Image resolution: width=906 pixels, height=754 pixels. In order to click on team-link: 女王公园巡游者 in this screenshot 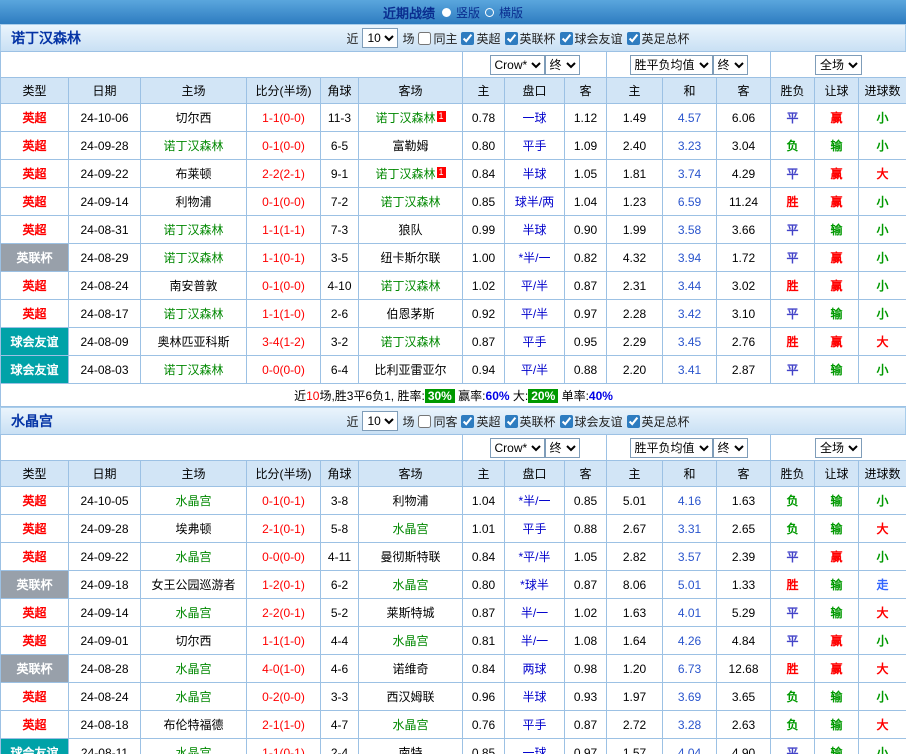, I will do `click(193, 585)`.